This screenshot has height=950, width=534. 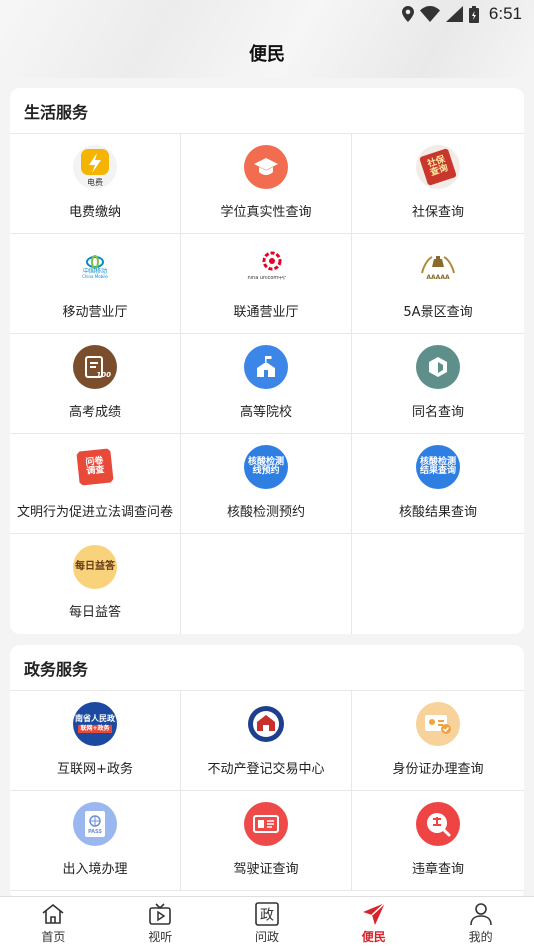 I want to click on service-label: 驾驶证查询, so click(x=266, y=869).